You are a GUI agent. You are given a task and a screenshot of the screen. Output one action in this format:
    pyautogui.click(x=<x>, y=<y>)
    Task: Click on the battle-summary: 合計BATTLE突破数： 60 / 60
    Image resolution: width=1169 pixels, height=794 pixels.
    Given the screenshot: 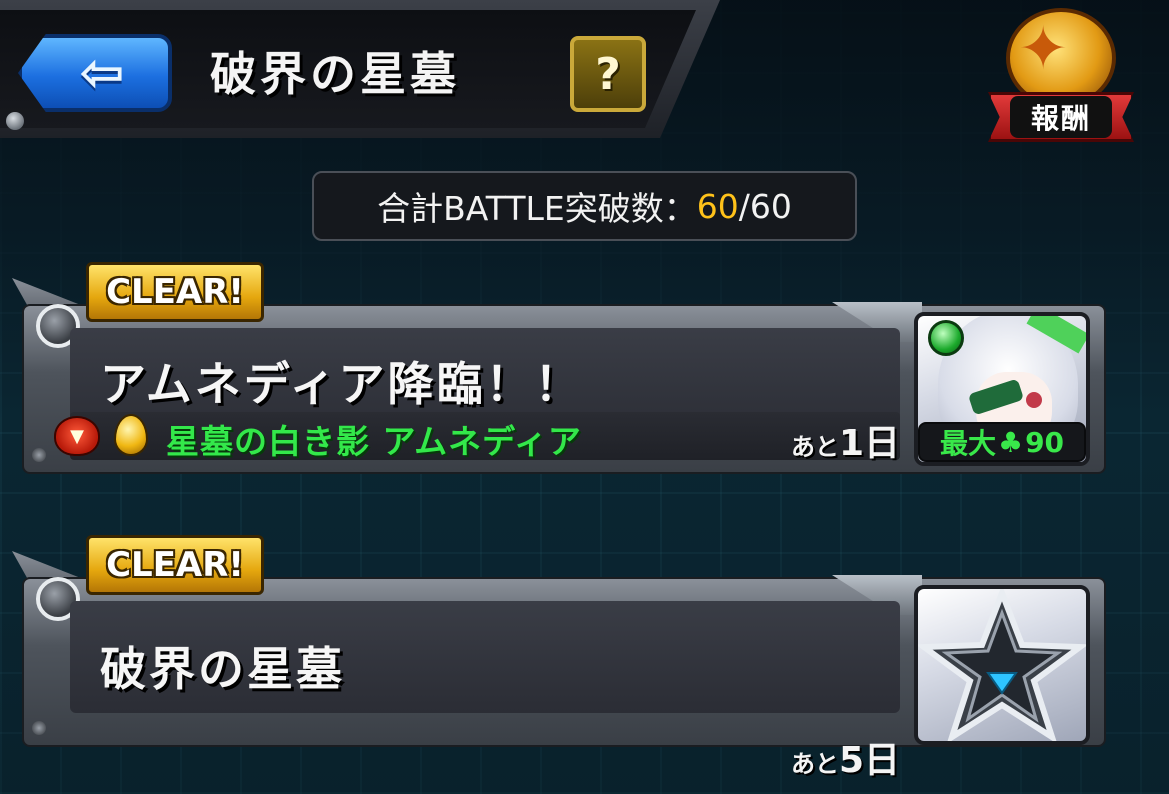 What is the action you would take?
    pyautogui.click(x=584, y=206)
    